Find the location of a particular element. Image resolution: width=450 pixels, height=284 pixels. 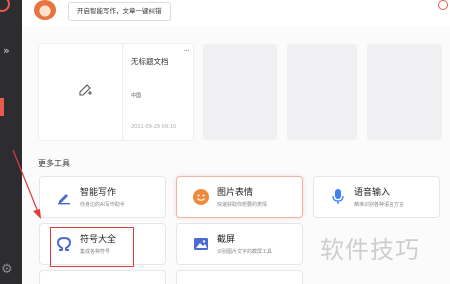

app-logo-icon is located at coordinates (5, 6).